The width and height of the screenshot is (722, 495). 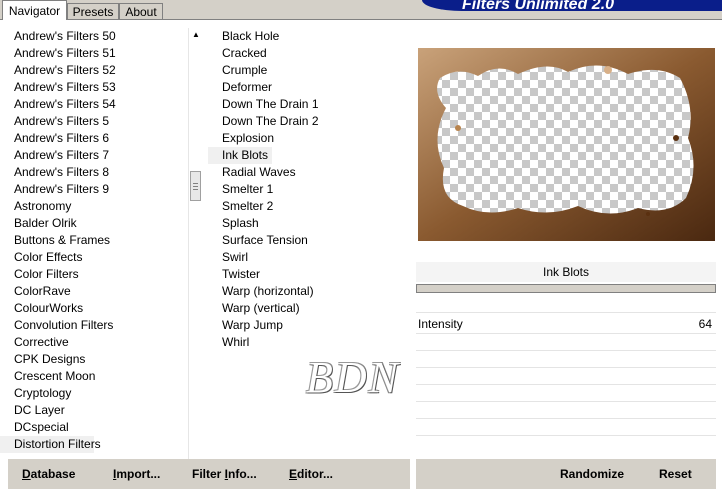 What do you see at coordinates (308, 223) in the screenshot?
I see `filter-item: Splash` at bounding box center [308, 223].